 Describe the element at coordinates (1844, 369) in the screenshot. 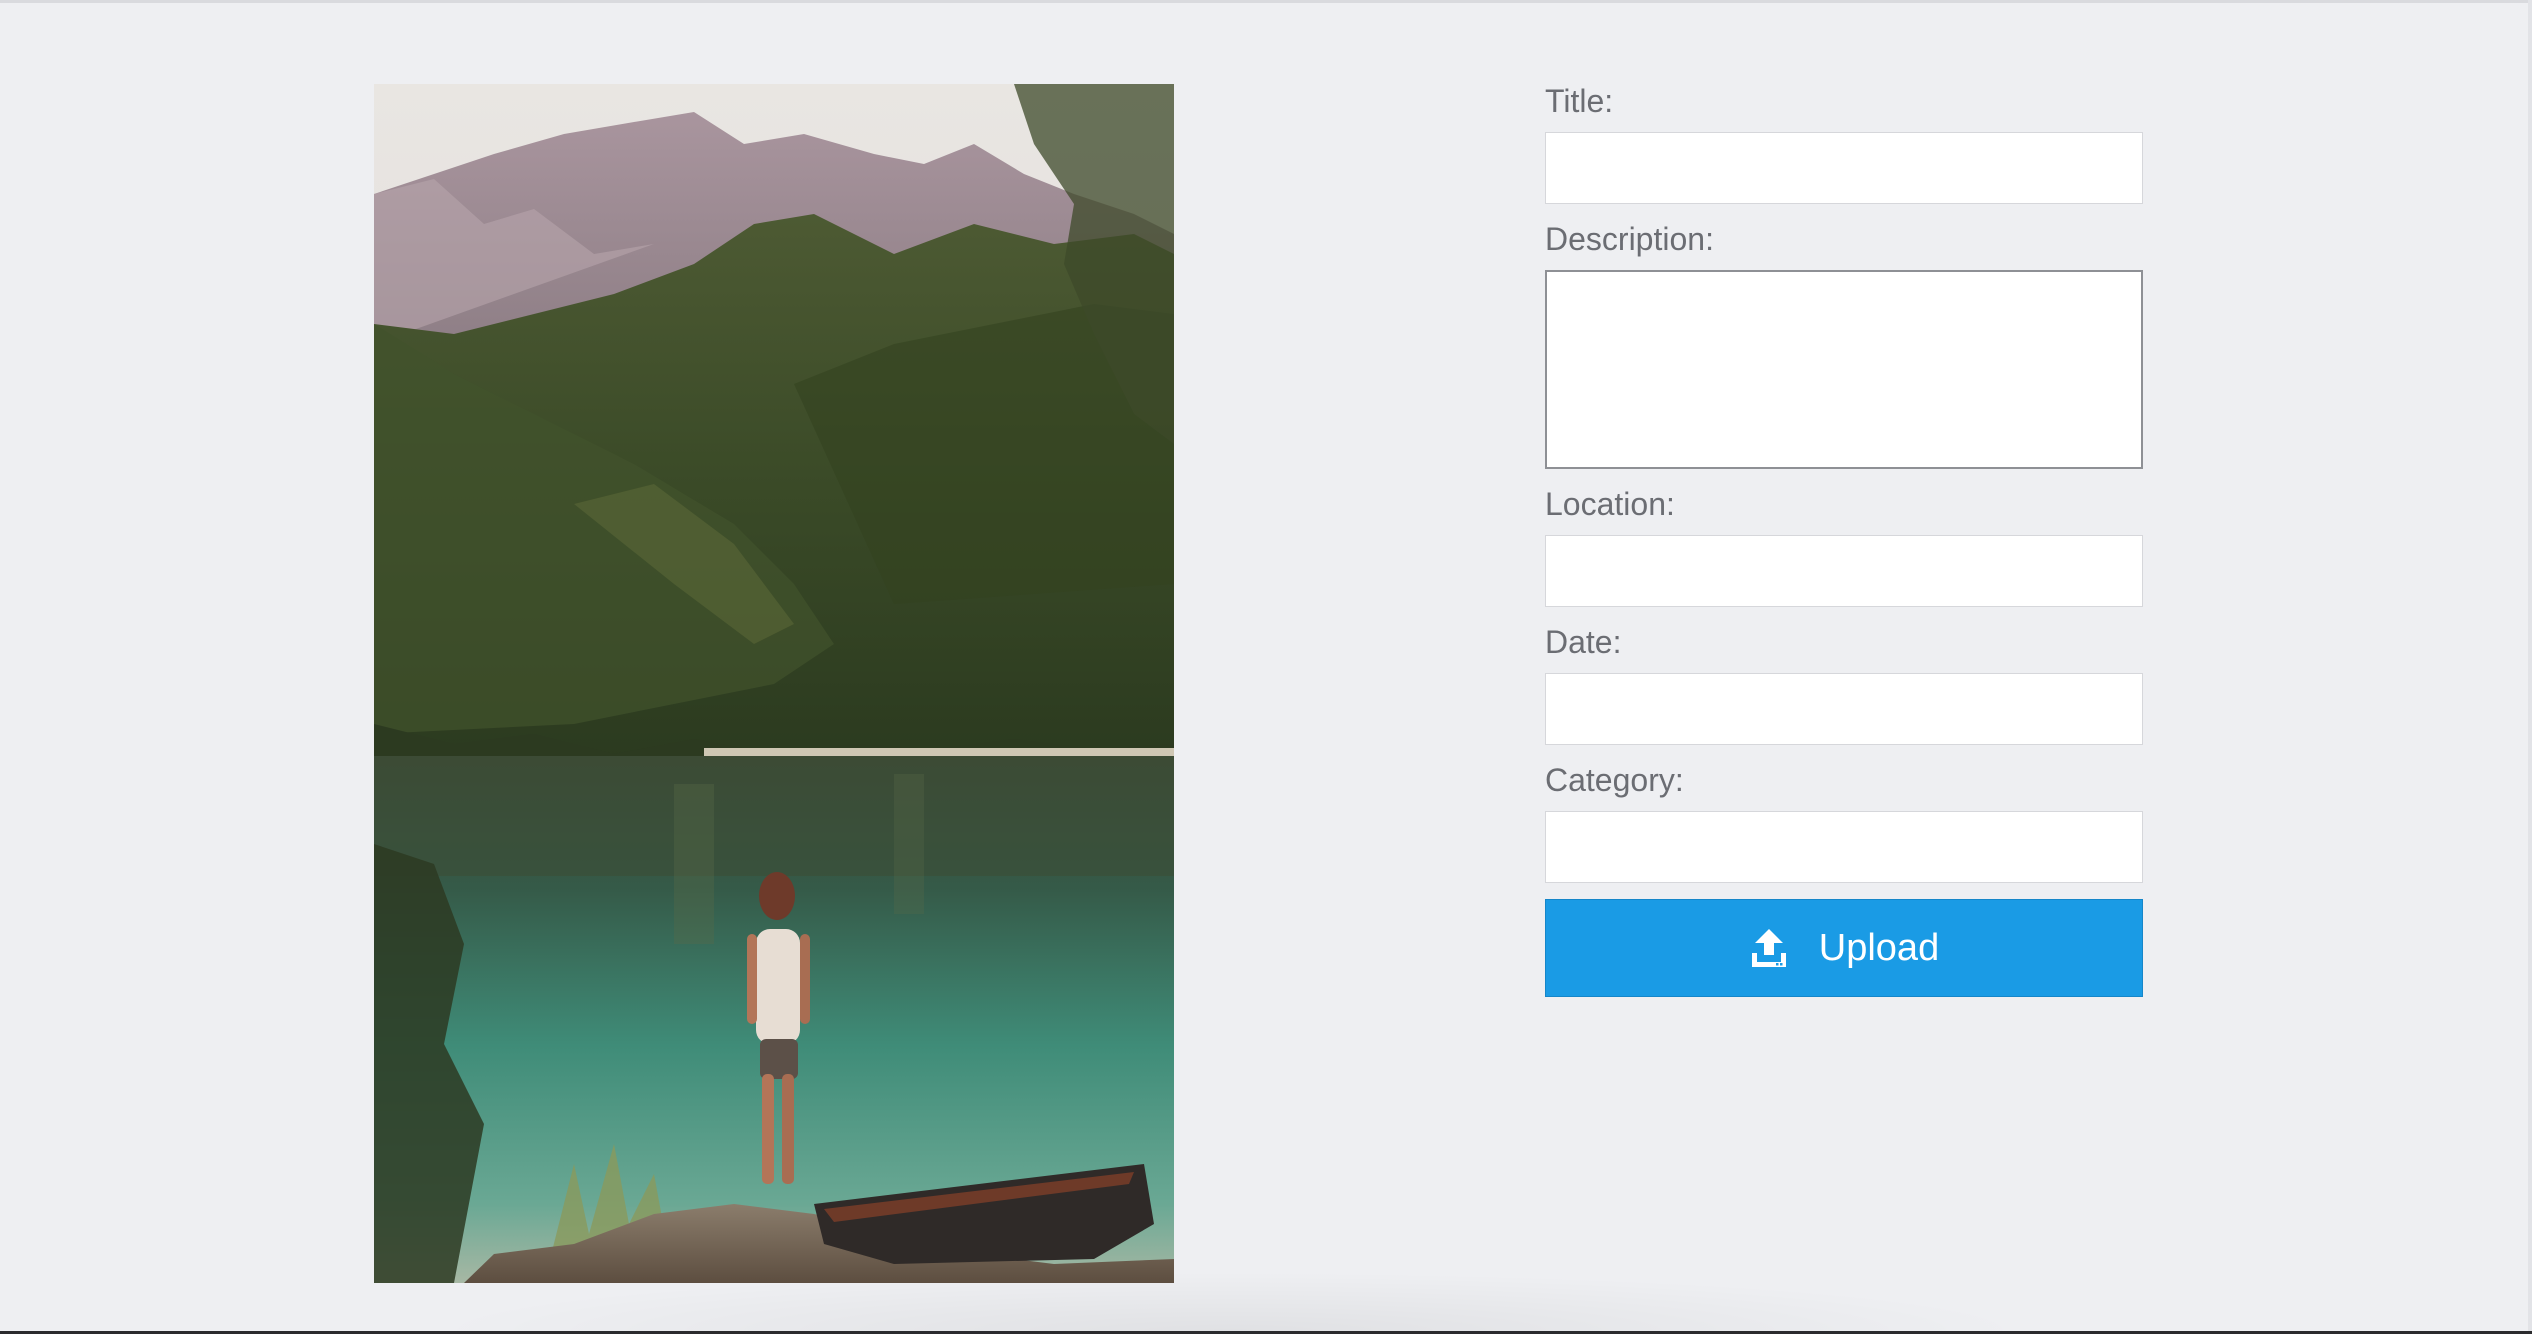

I see `description-textarea` at that location.